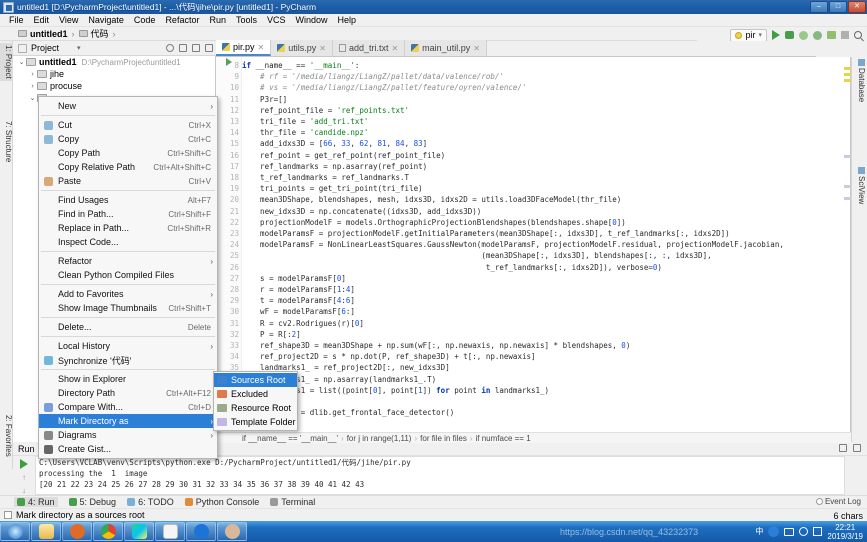 This screenshot has width=867, height=542. What do you see at coordinates (264, 100) in the screenshot?
I see `code-line: P3r=[]` at bounding box center [264, 100].